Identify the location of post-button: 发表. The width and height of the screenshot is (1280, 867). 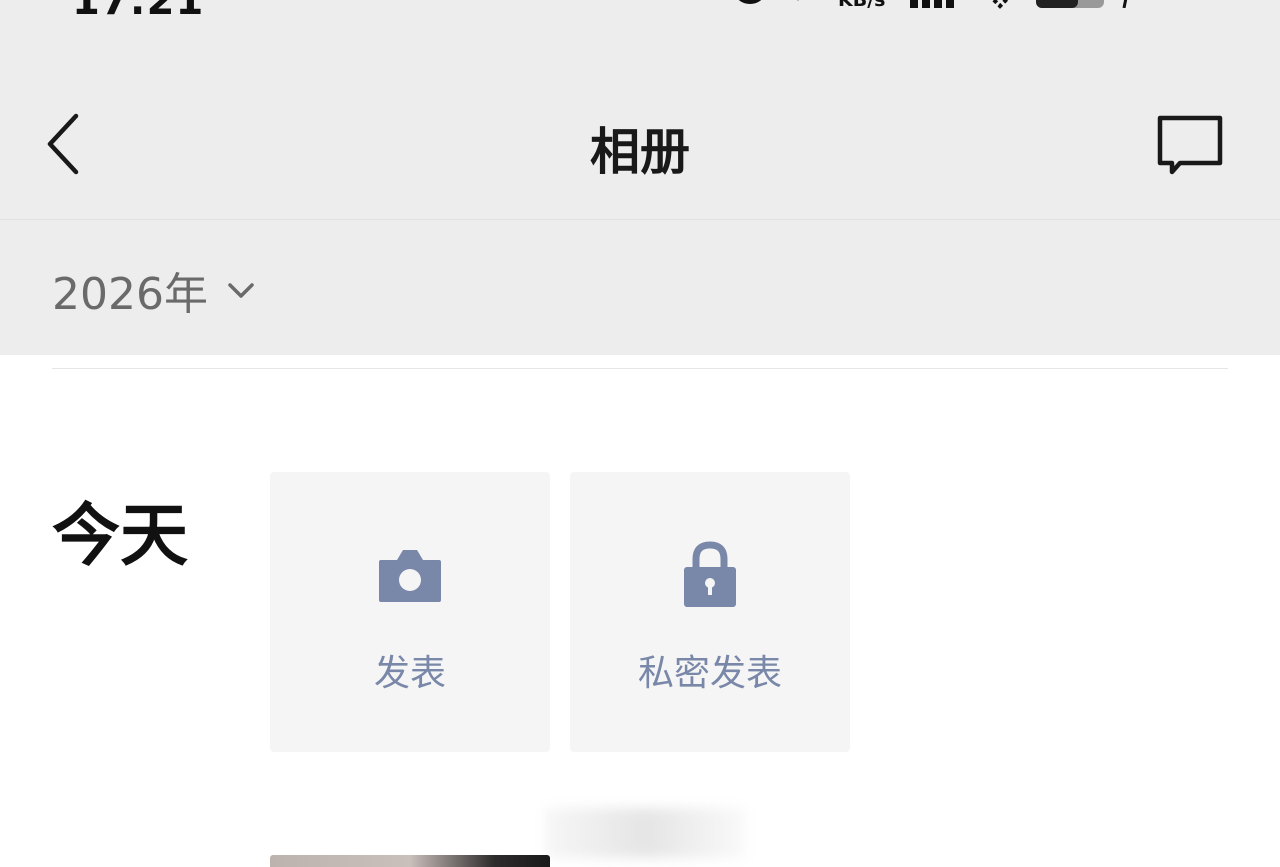
(410, 612).